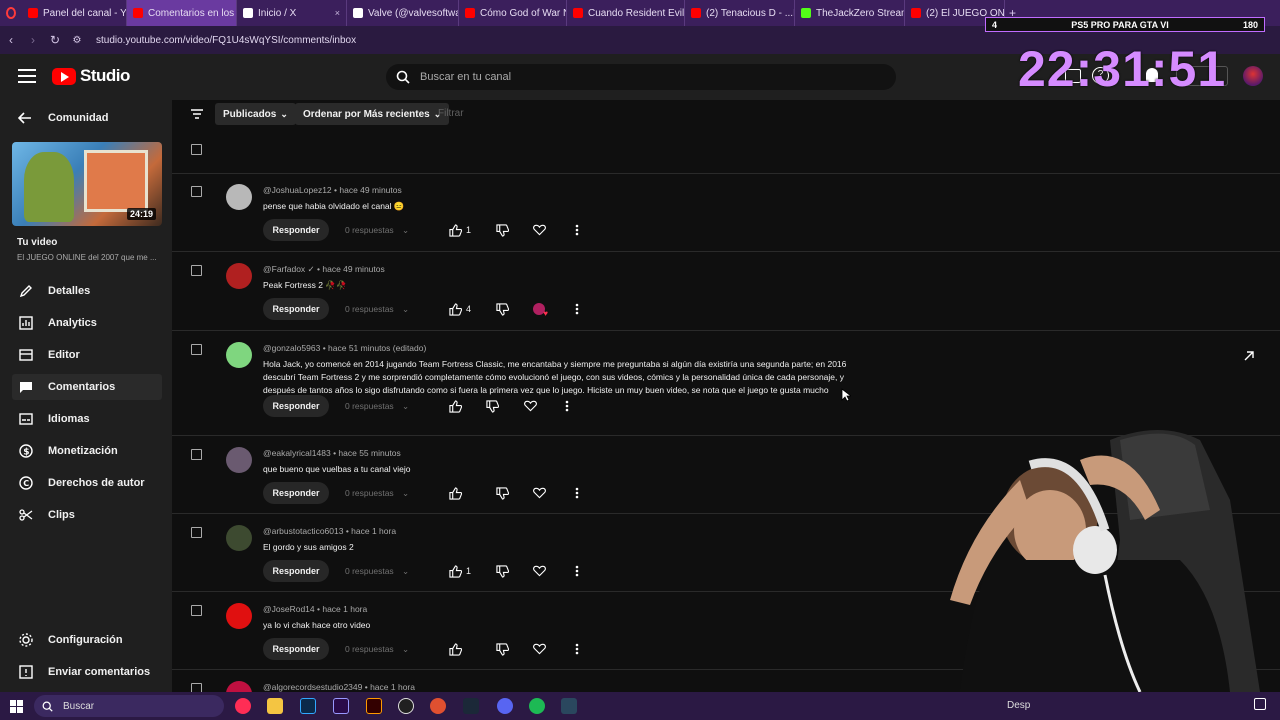  What do you see at coordinates (291, 348) in the screenshot?
I see `comment-author: @gonzalo5963` at bounding box center [291, 348].